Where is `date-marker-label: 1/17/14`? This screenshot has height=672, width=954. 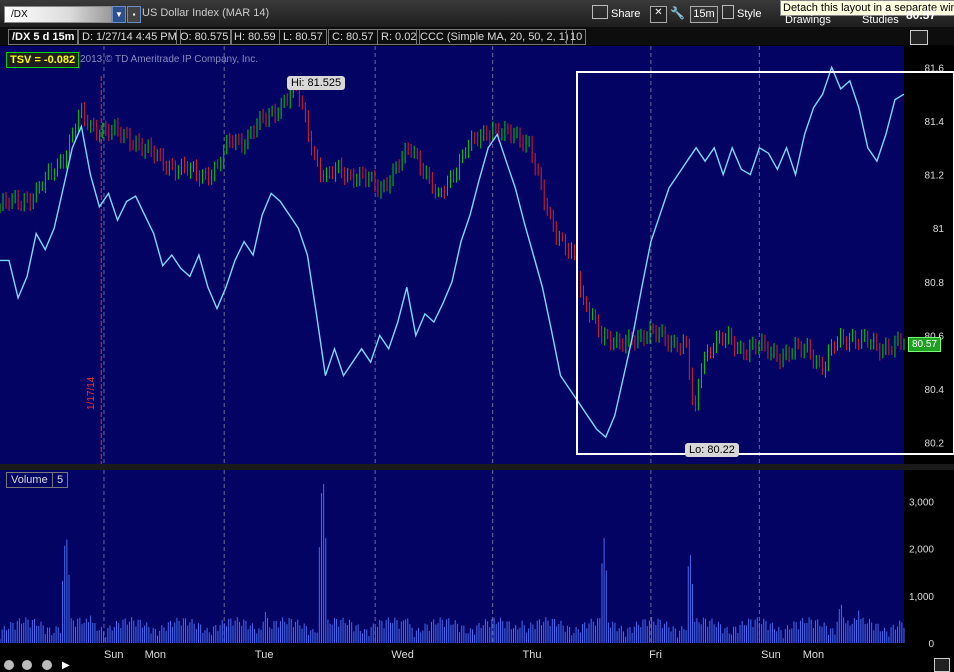 date-marker-label: 1/17/14 is located at coordinates (91, 393).